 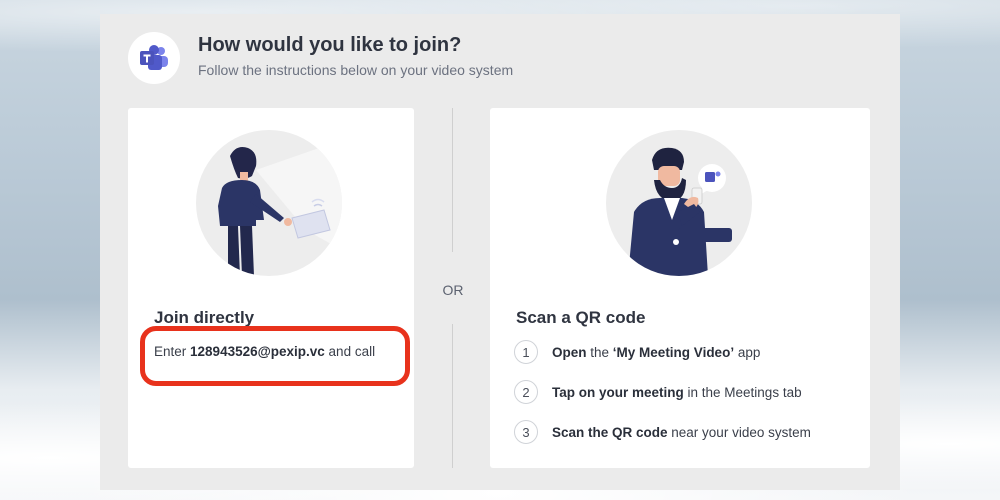 What do you see at coordinates (681, 432) in the screenshot?
I see `step-text: Scan the QR code near your video system` at bounding box center [681, 432].